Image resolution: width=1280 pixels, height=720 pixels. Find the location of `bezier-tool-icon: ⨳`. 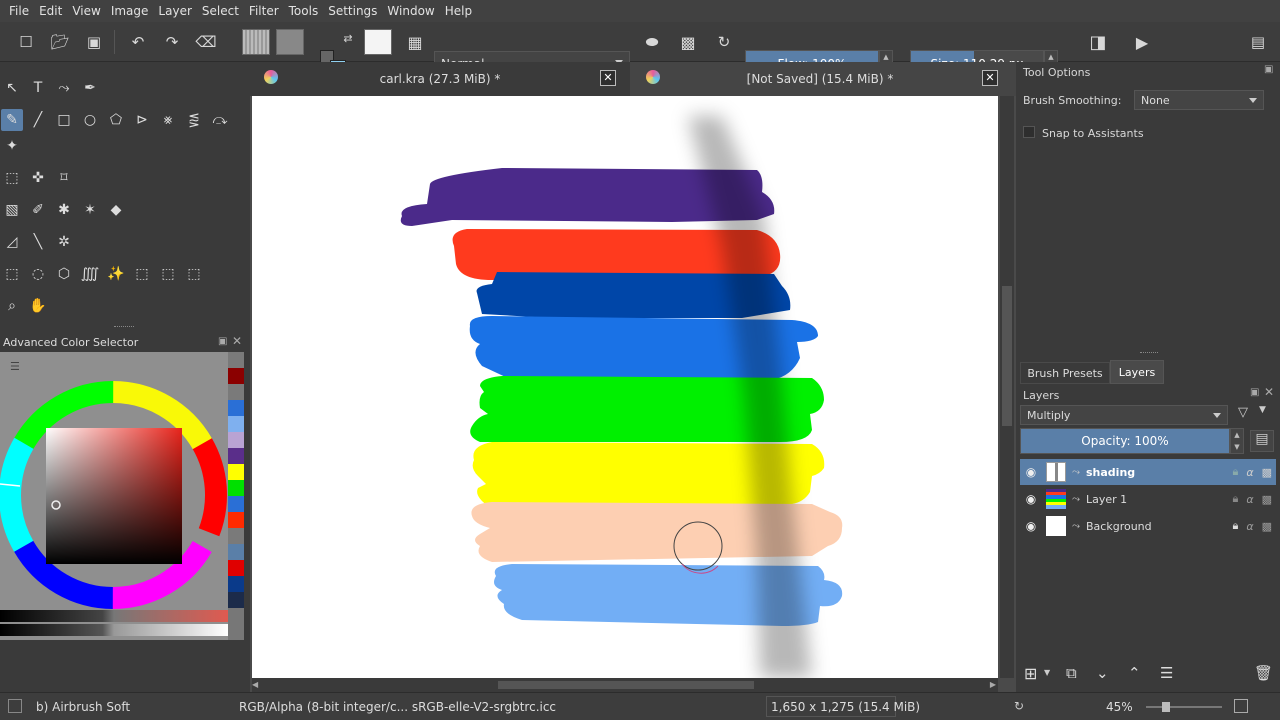

bezier-tool-icon: ⨳ is located at coordinates (168, 120).